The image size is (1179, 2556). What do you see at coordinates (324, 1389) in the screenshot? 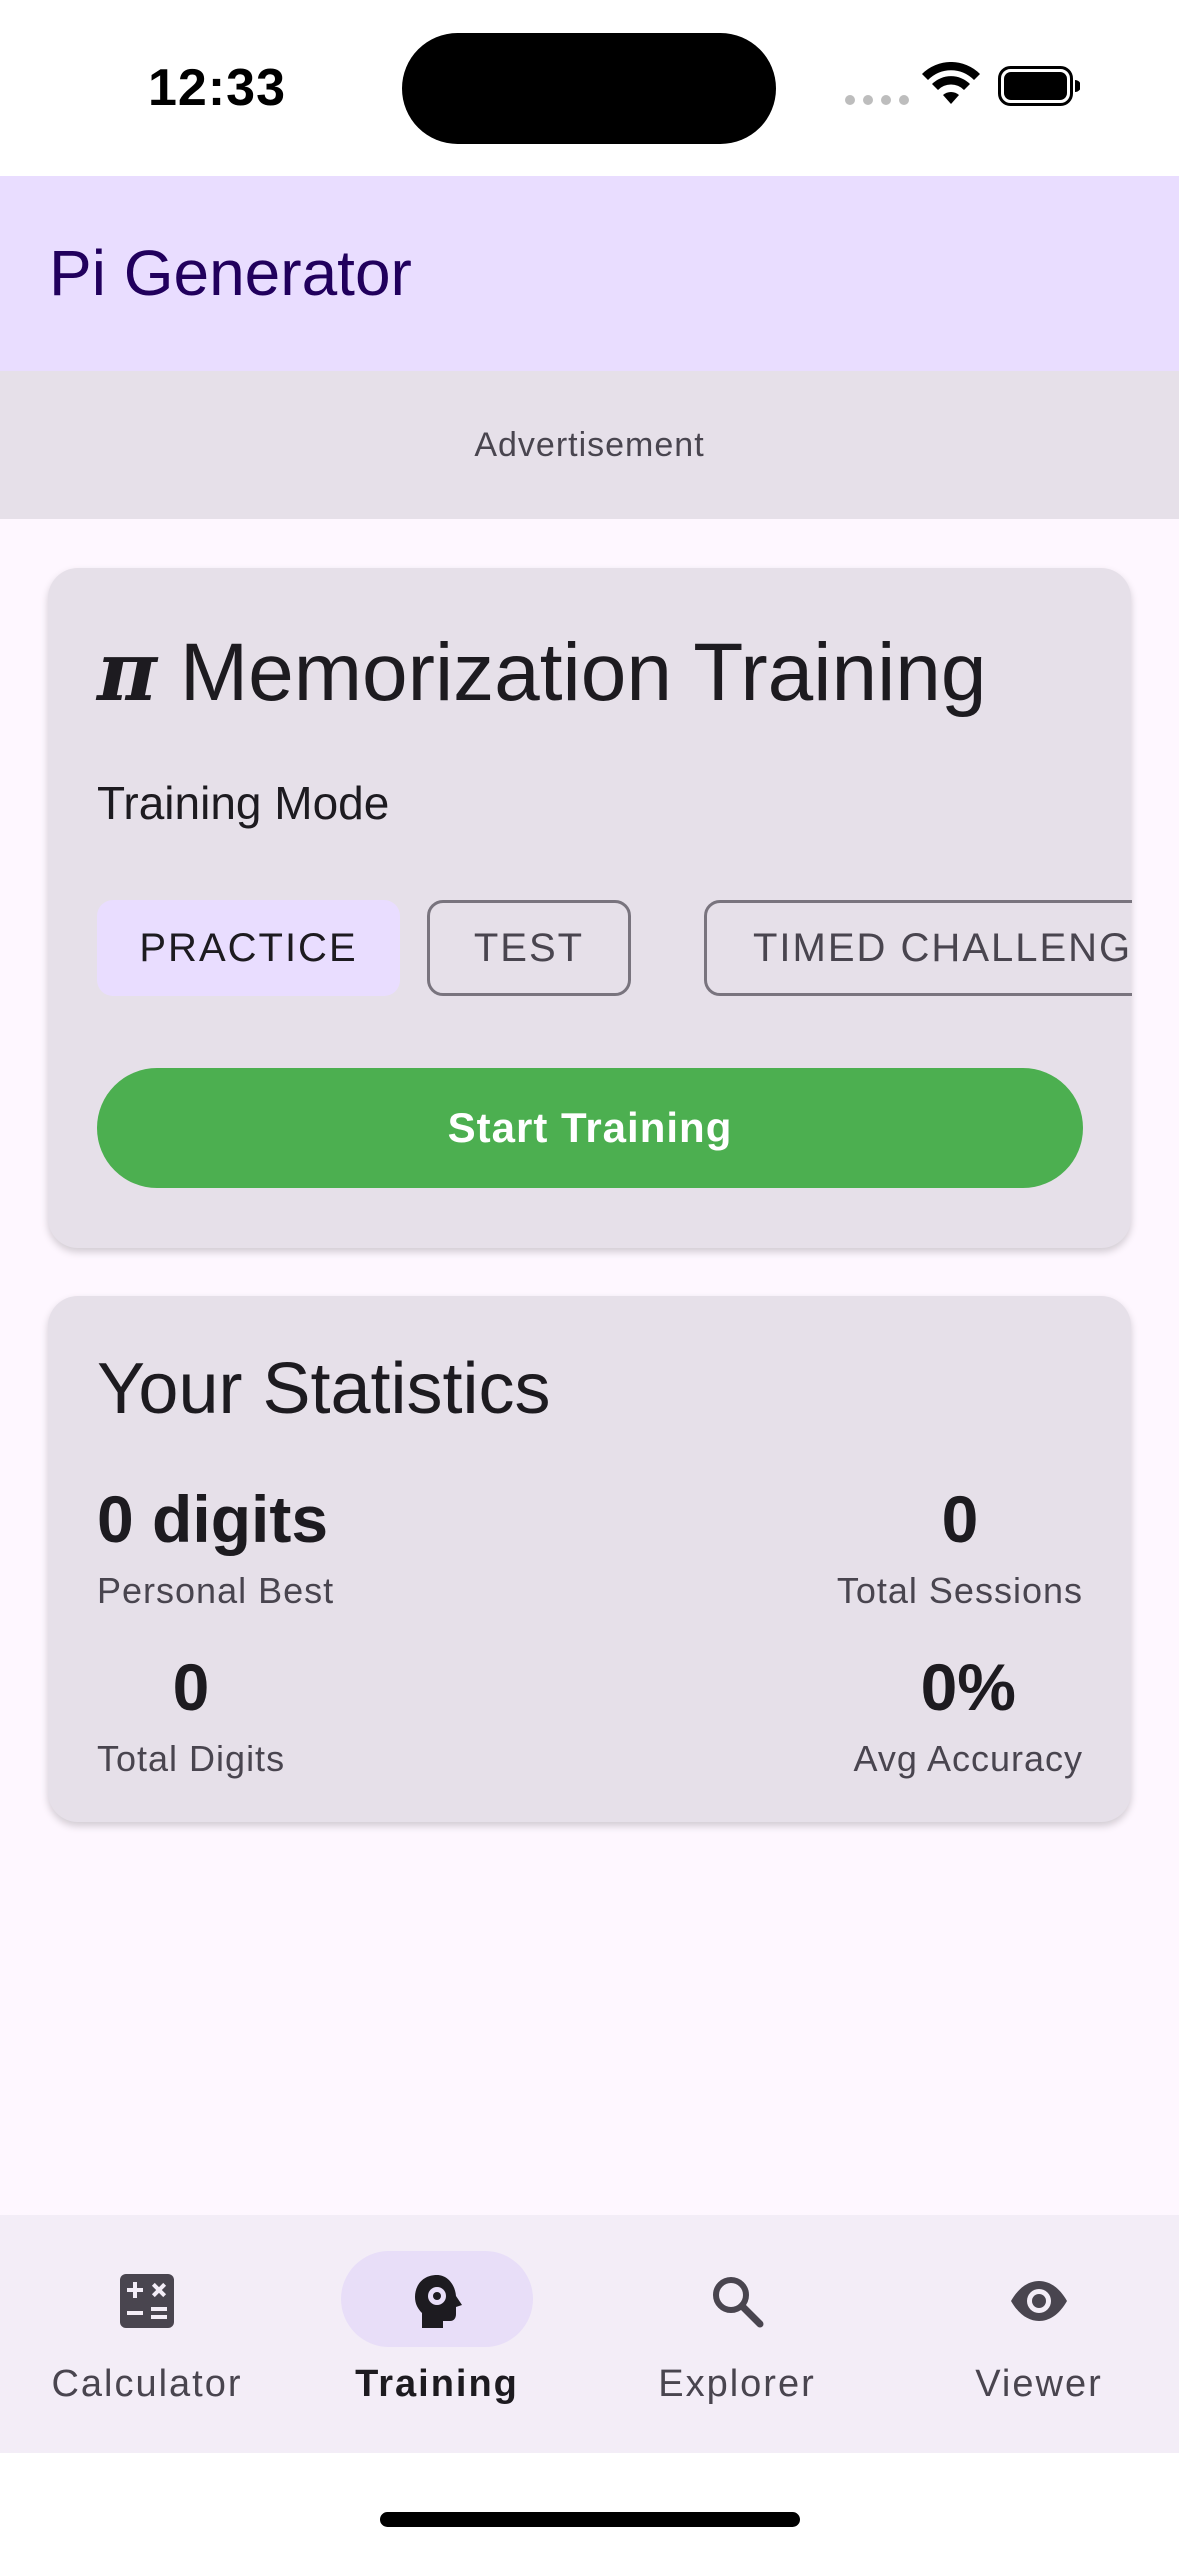
I see `statistics-title: Your Statistics` at bounding box center [324, 1389].